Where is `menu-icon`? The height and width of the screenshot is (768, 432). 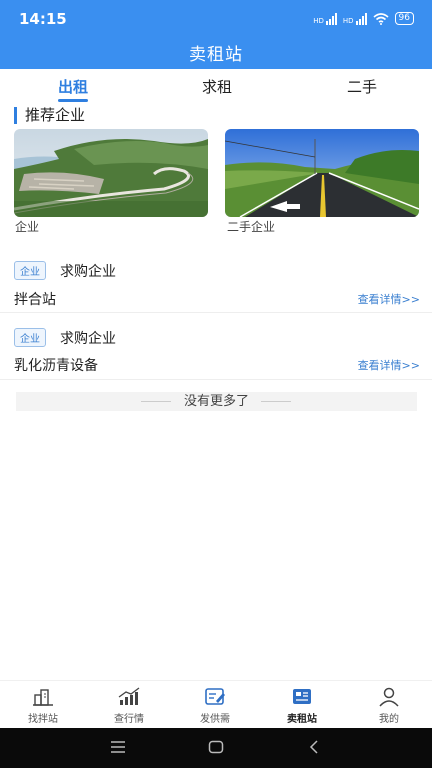 menu-icon is located at coordinates (118, 747).